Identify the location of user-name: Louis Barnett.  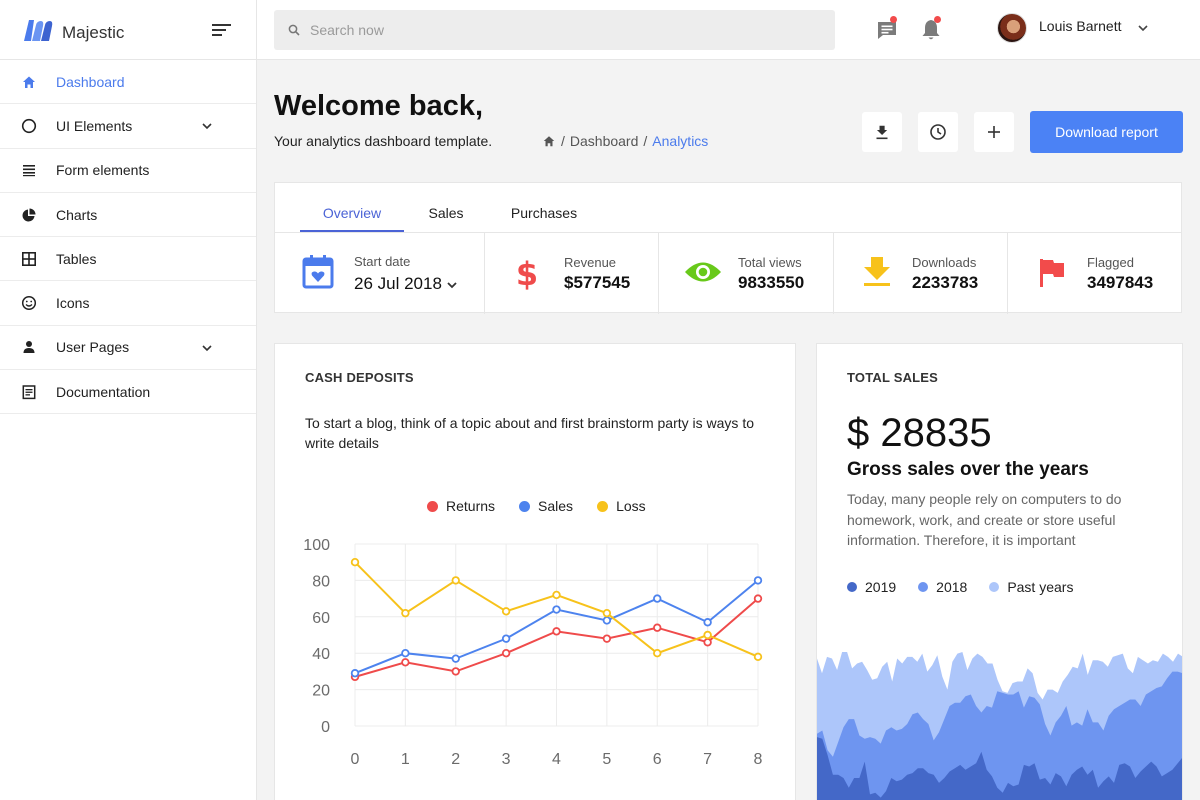
(1080, 26).